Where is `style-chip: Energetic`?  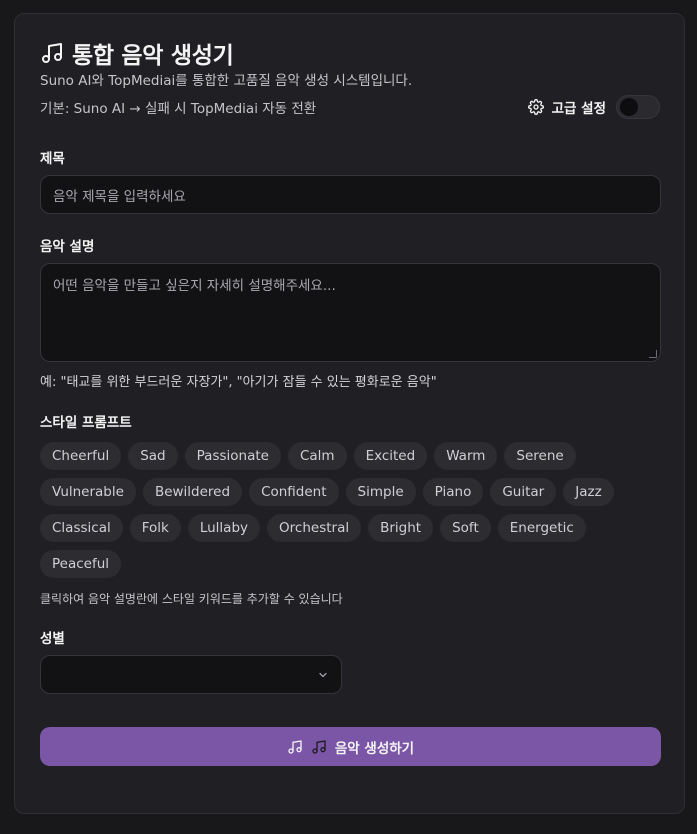
style-chip: Energetic is located at coordinates (541, 528).